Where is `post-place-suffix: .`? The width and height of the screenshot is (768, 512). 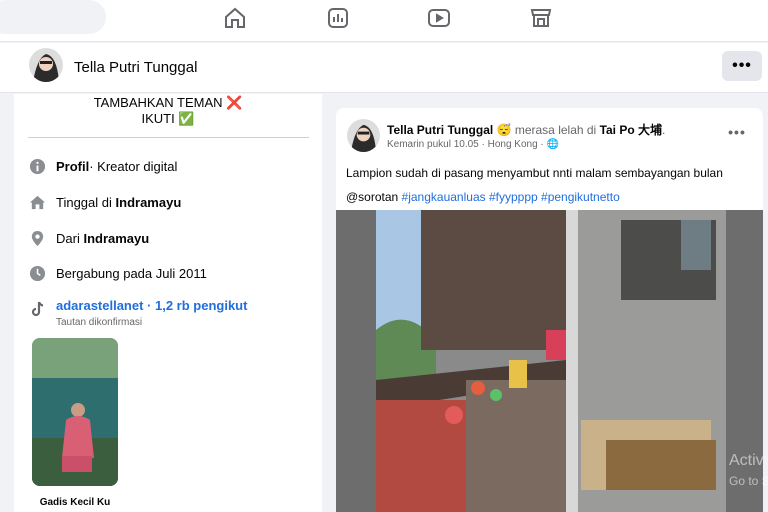
post-place-suffix: . is located at coordinates (664, 130).